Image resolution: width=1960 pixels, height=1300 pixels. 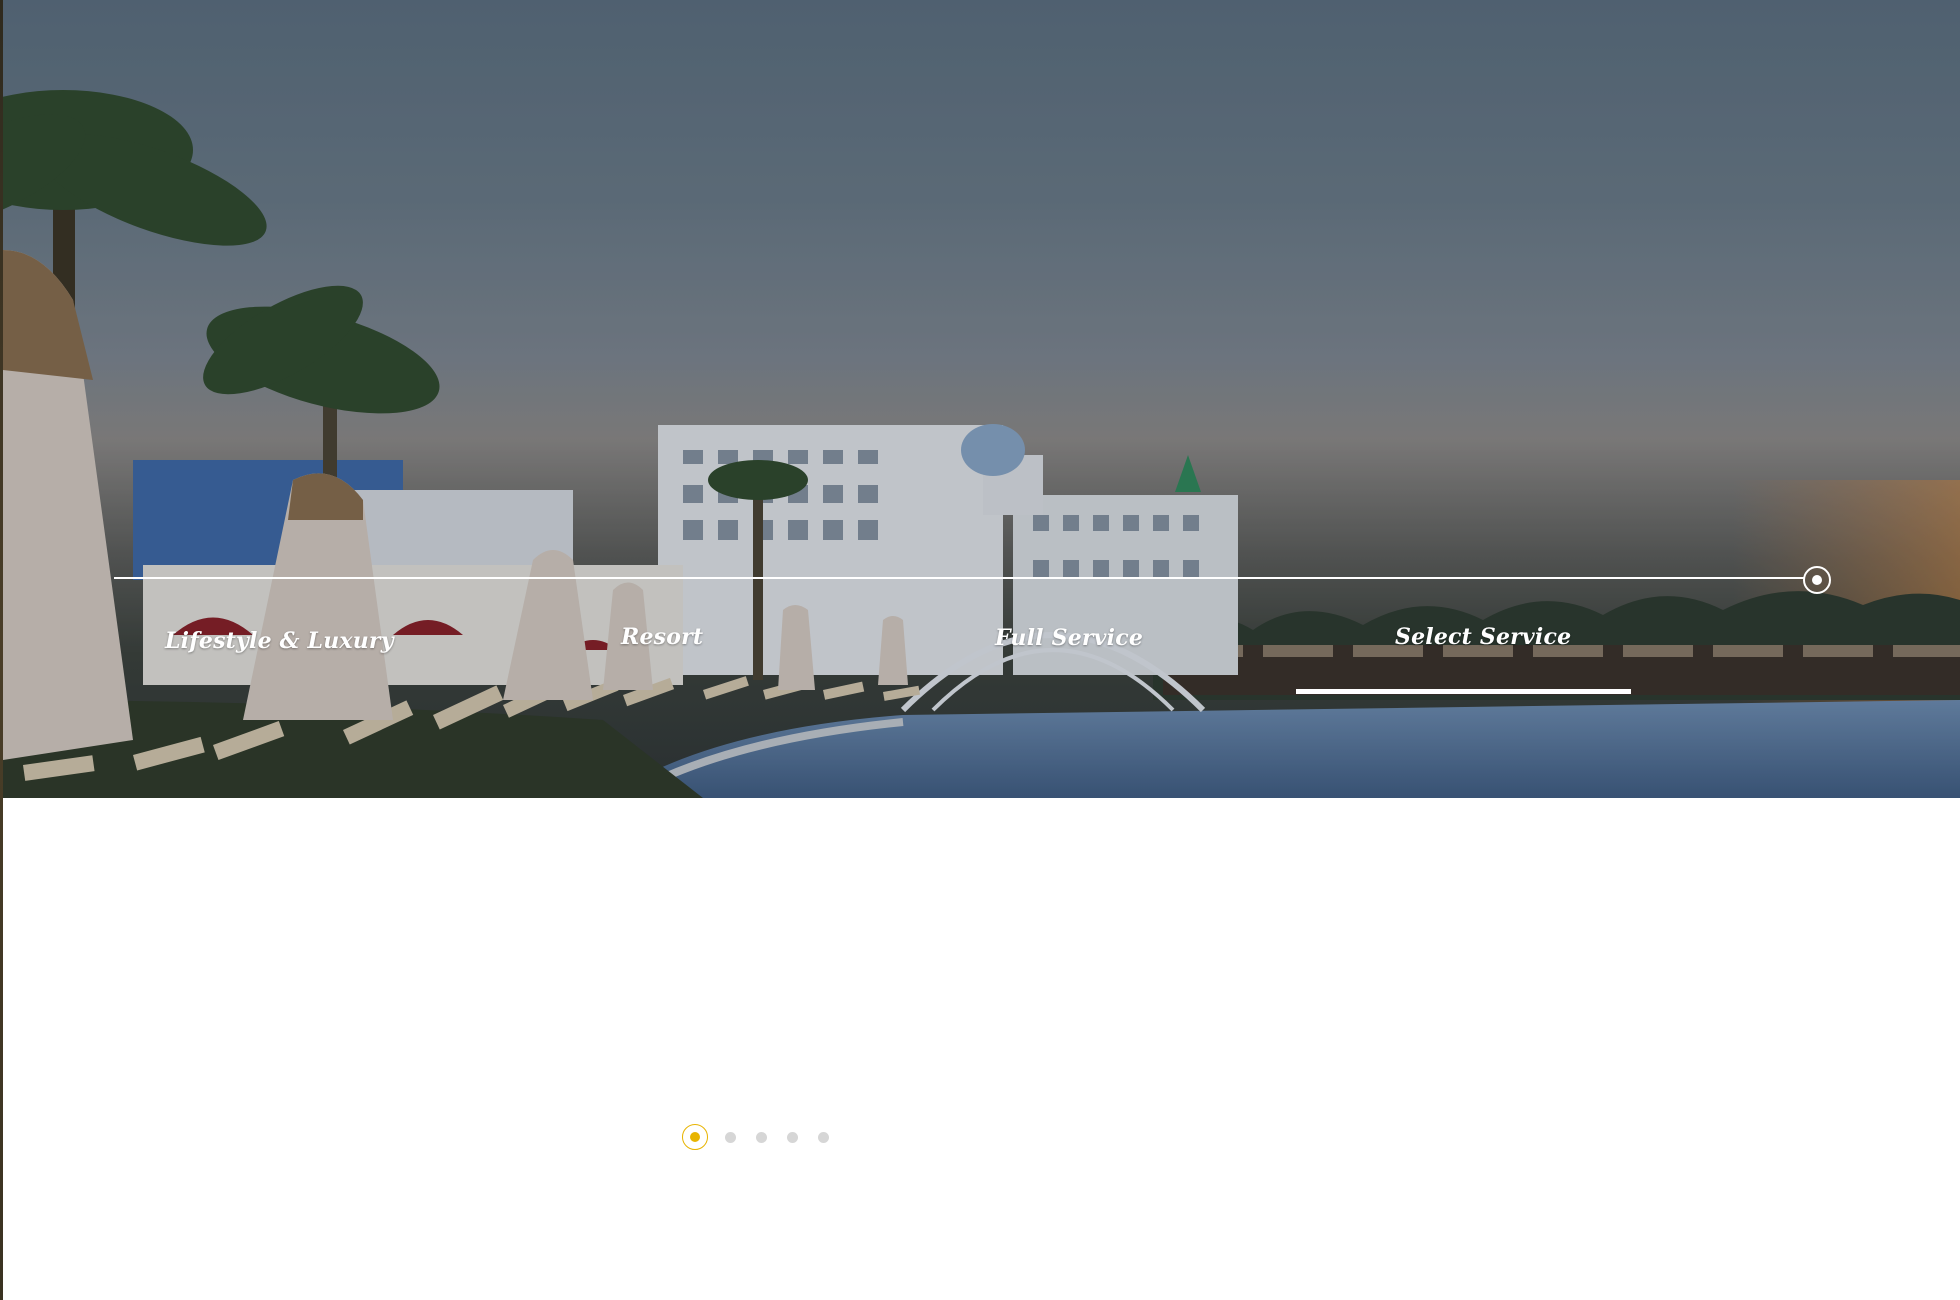 What do you see at coordinates (1463, 691) in the screenshot?
I see `tab-active-indicator` at bounding box center [1463, 691].